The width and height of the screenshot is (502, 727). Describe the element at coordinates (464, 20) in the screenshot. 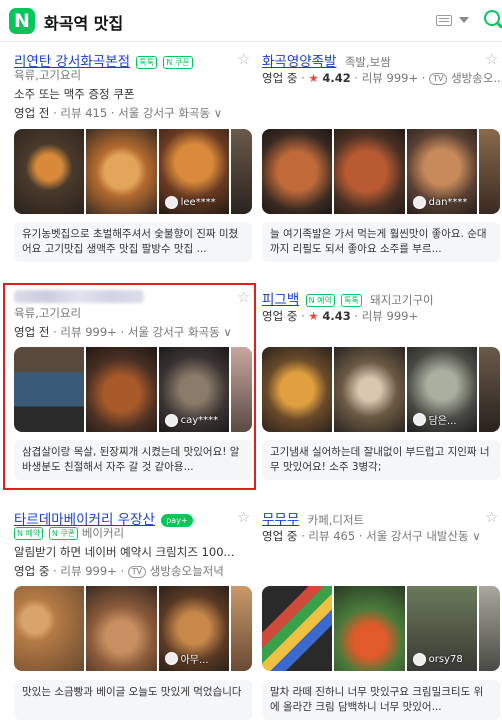

I see `caret-down-icon` at that location.